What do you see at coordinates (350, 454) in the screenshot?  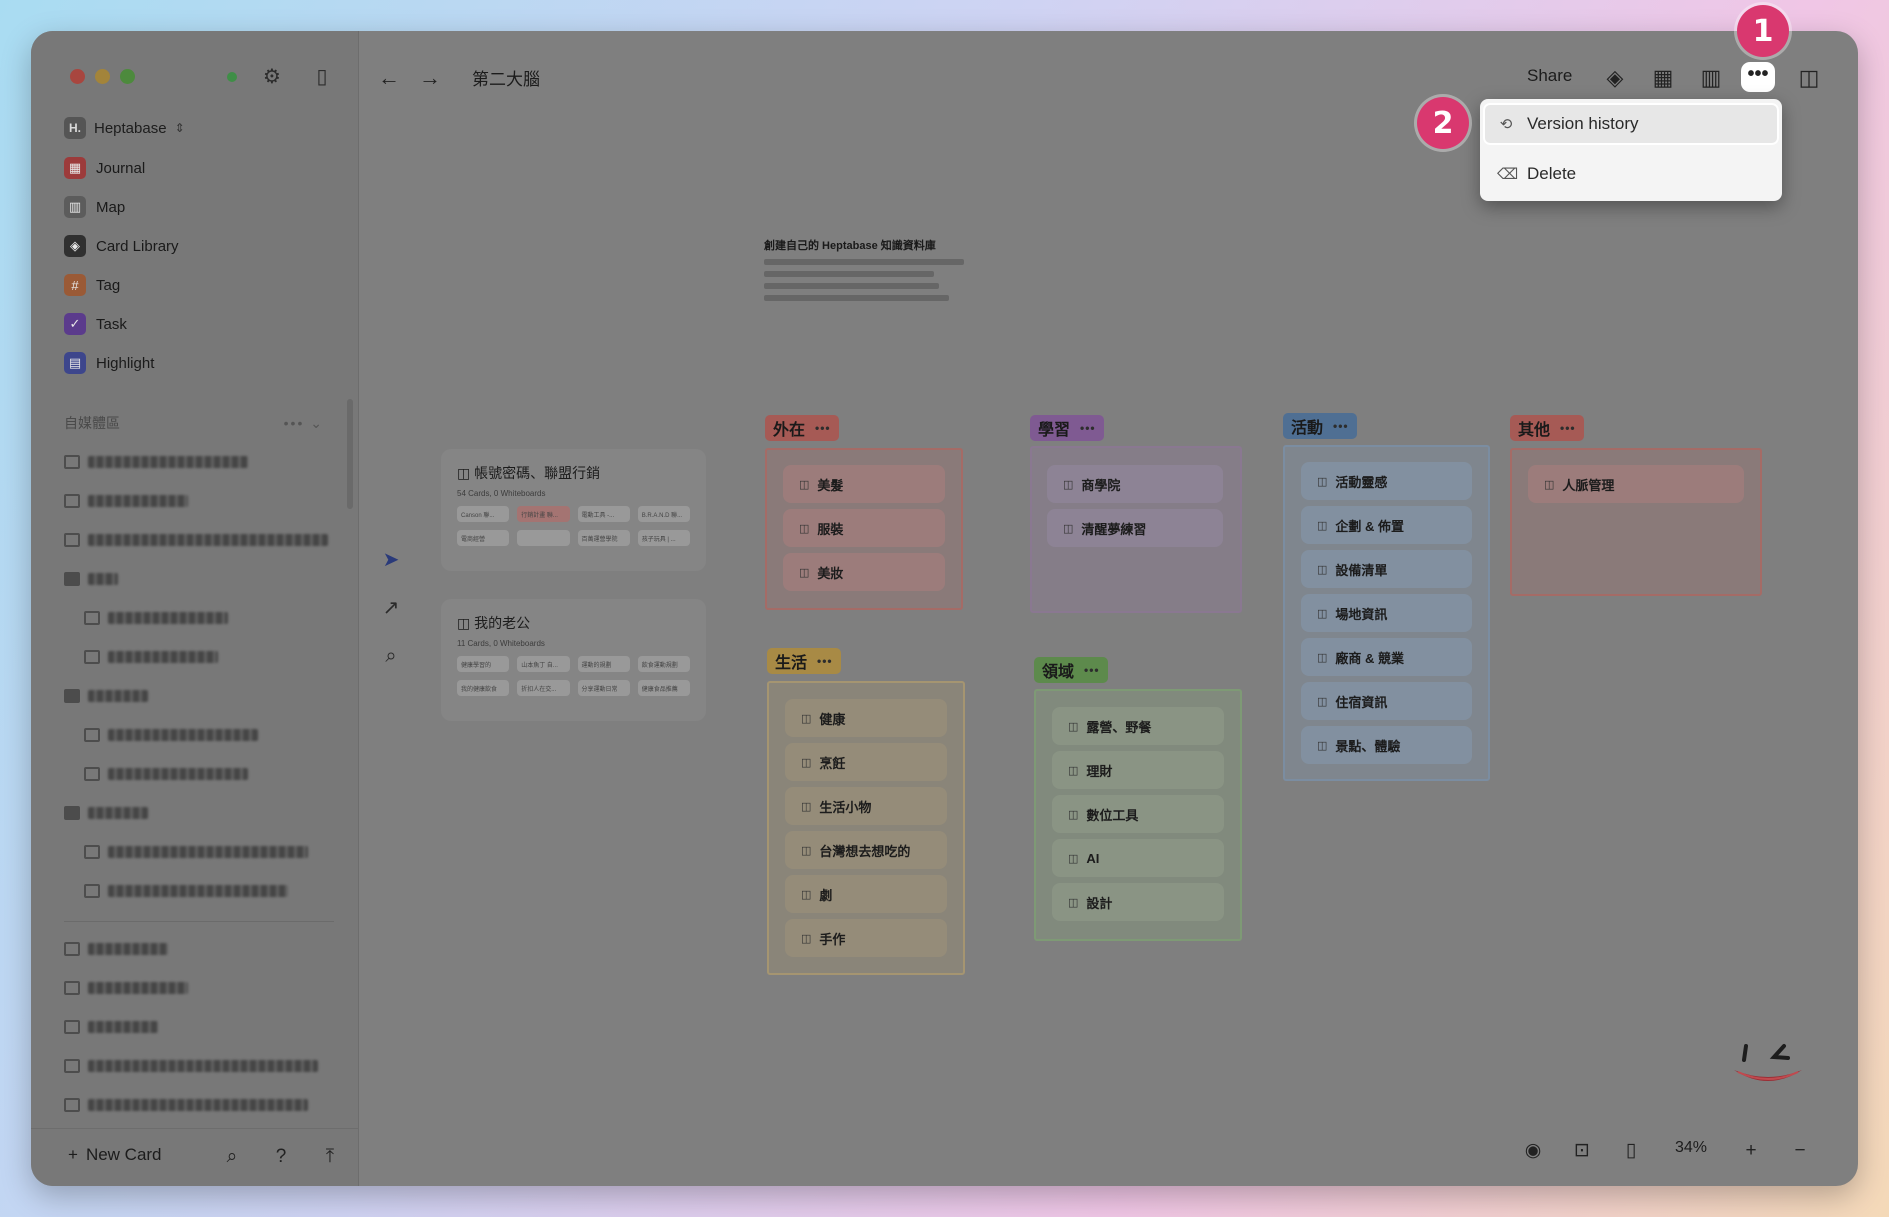 I see `sidebar-scrollbar` at bounding box center [350, 454].